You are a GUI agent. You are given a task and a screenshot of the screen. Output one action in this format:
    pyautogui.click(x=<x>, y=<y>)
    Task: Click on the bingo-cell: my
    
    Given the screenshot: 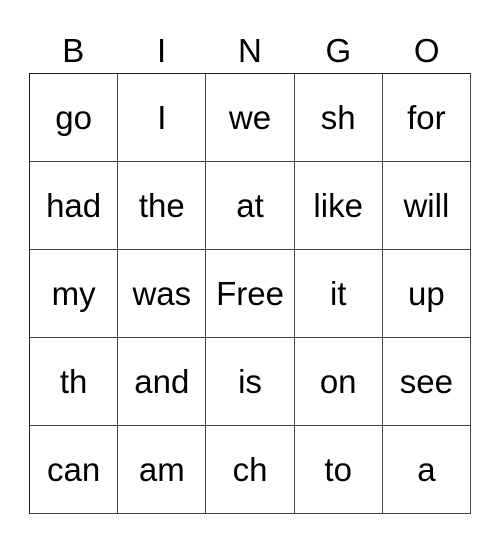 What is the action you would take?
    pyautogui.click(x=74, y=294)
    